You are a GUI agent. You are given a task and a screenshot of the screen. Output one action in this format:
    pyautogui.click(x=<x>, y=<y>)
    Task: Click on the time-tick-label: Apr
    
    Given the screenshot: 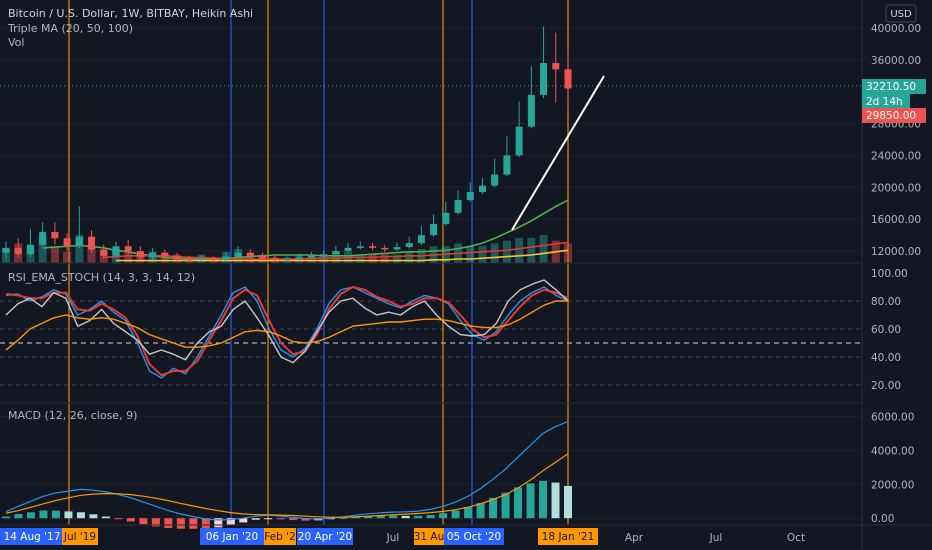 What is the action you would take?
    pyautogui.click(x=634, y=538)
    